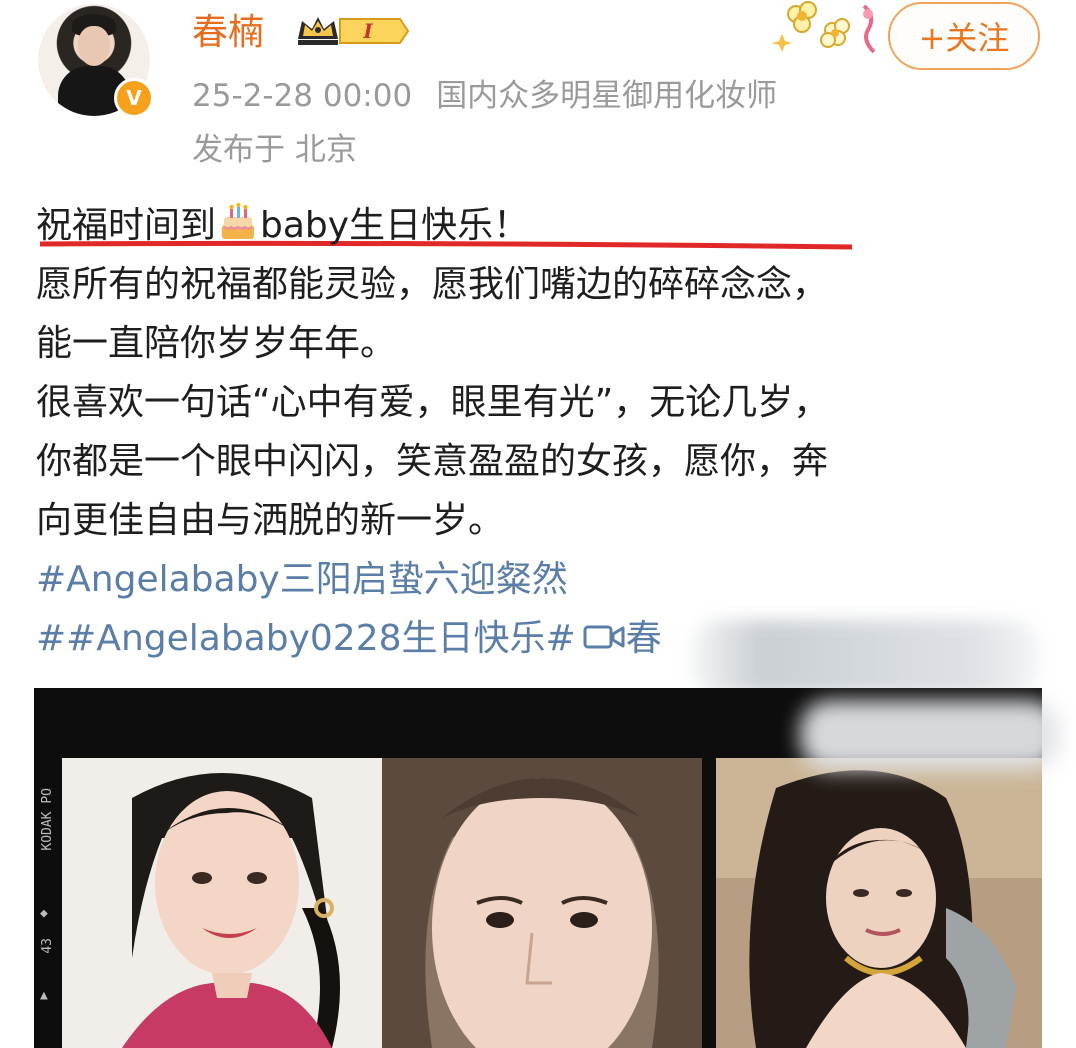  I want to click on level-text: I, so click(367, 31).